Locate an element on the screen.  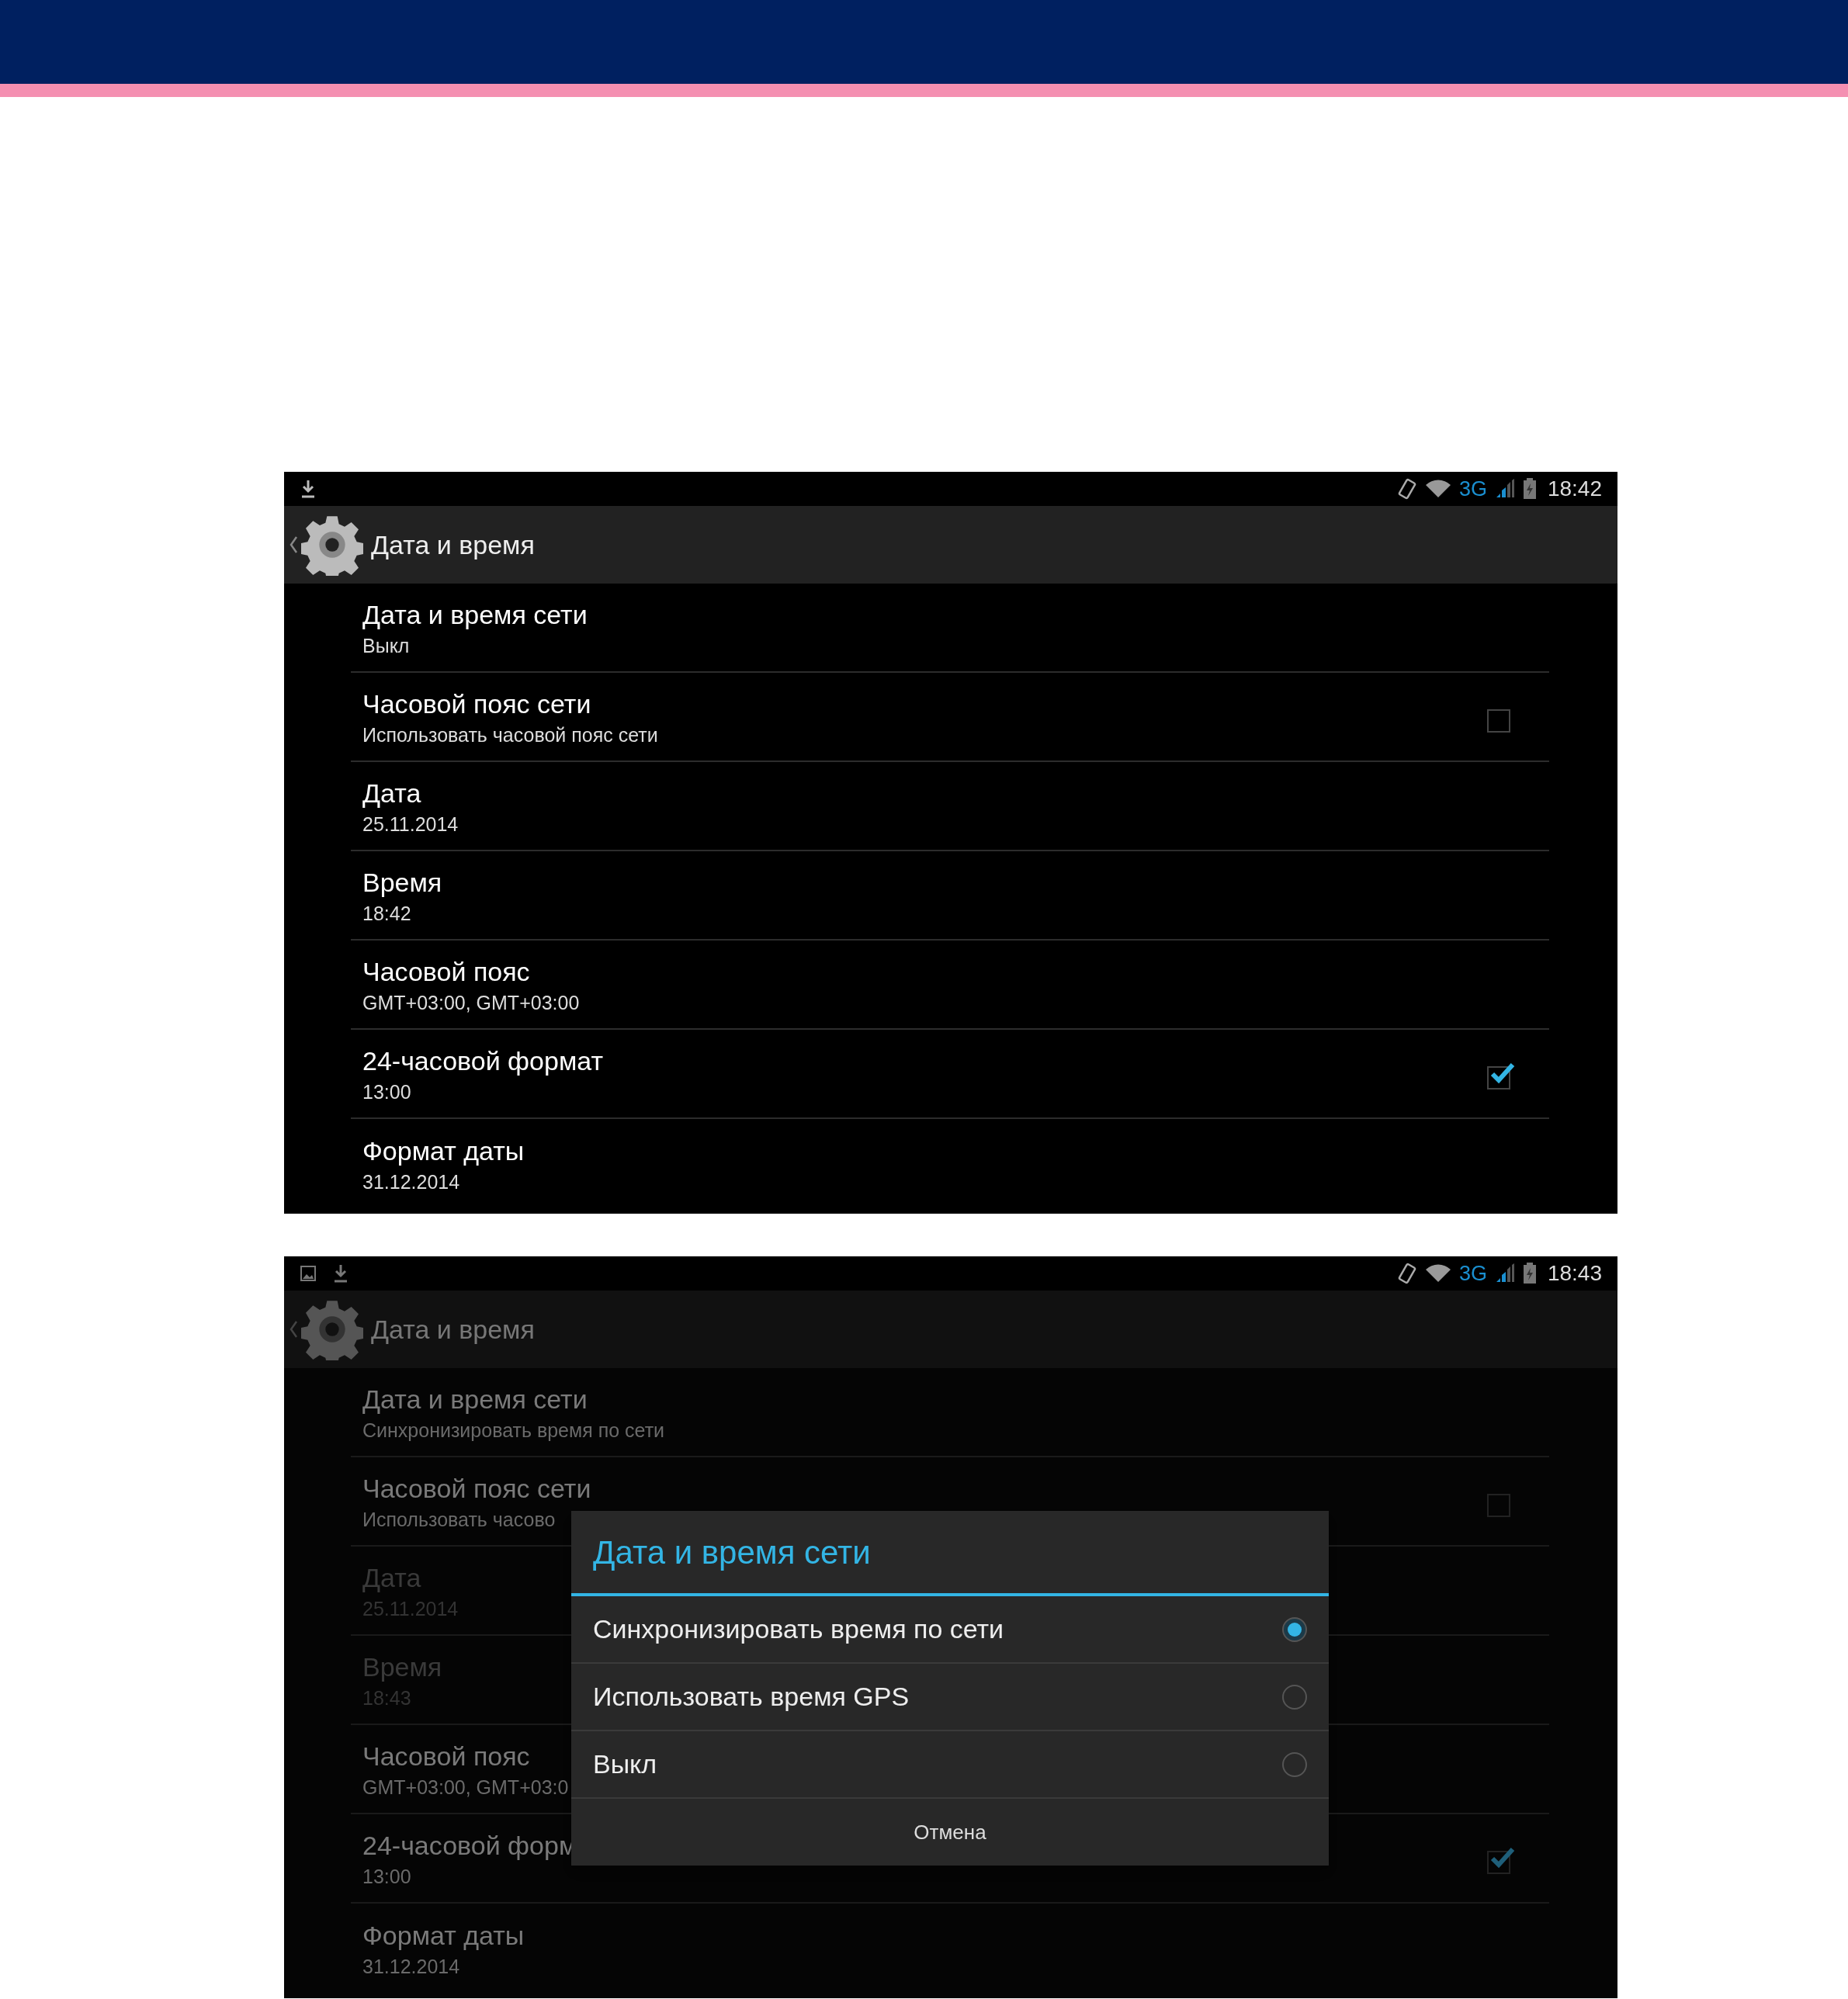
setting-summary: Использовать часовой пояс сети is located at coordinates (510, 734).